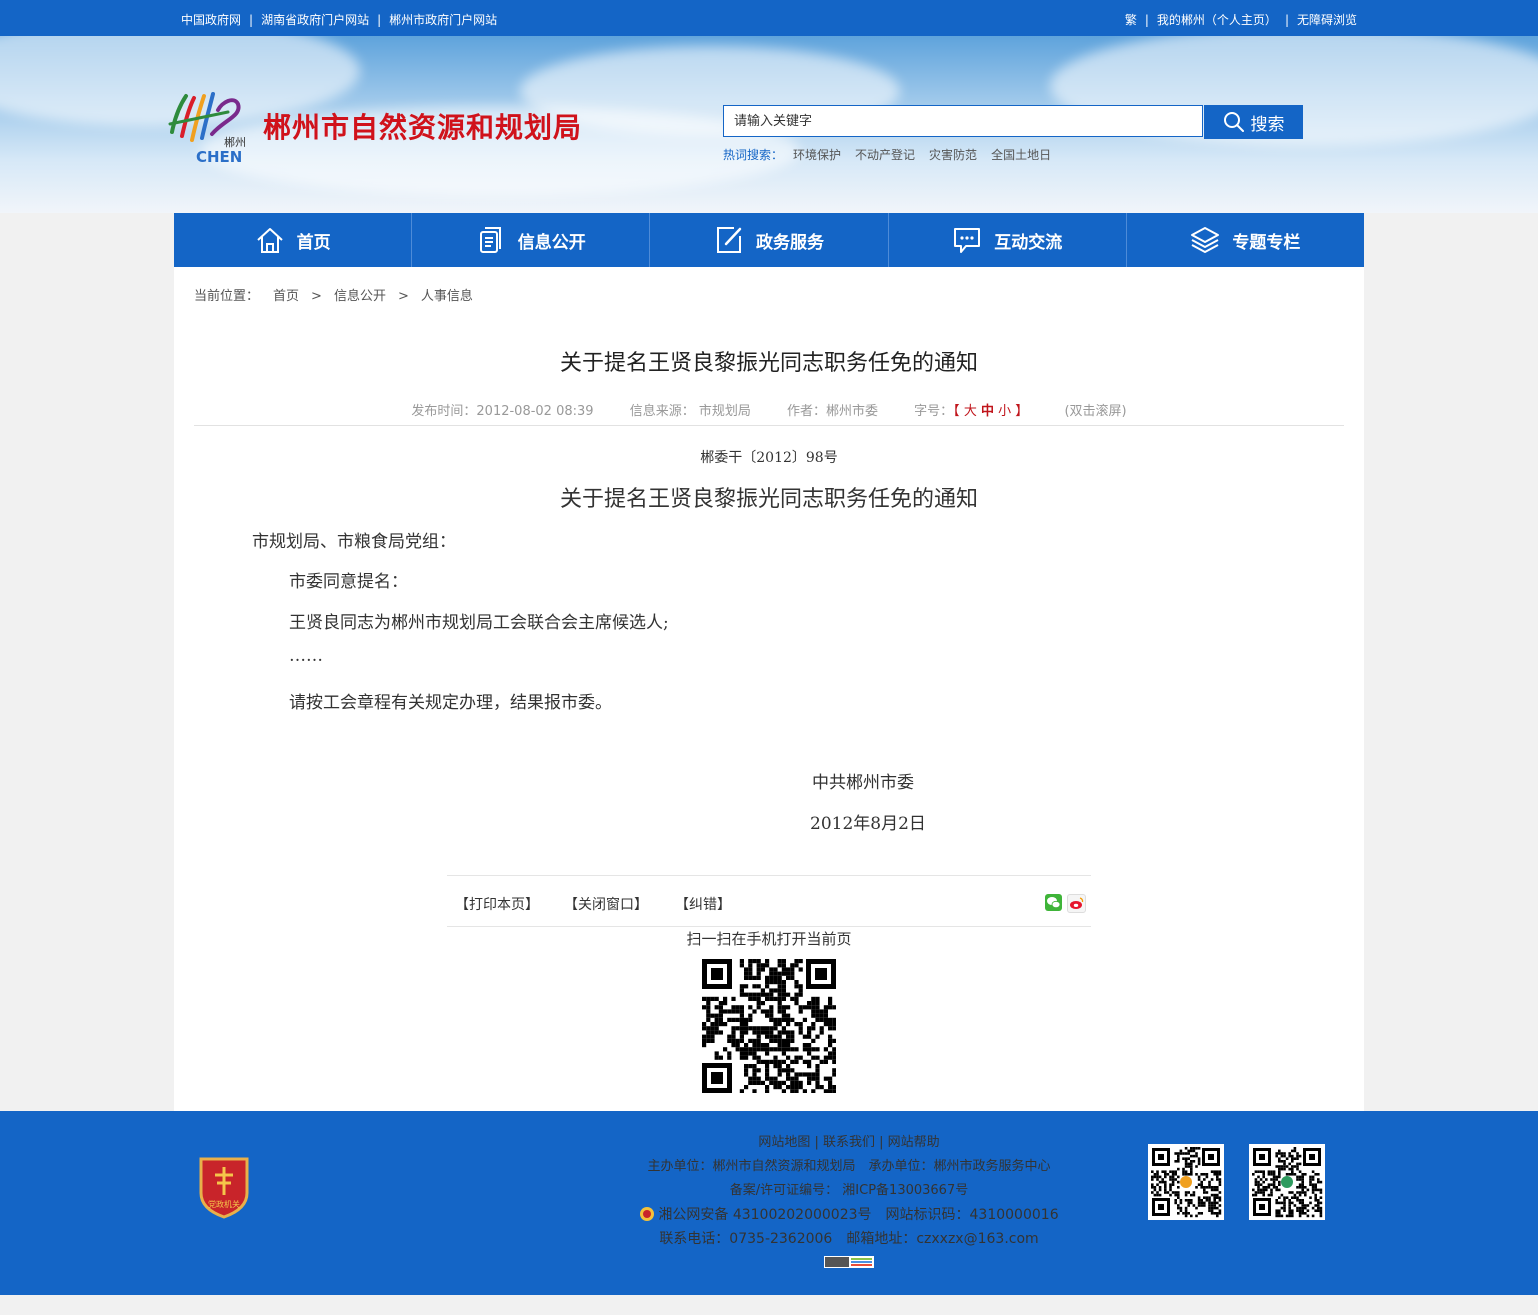 Image resolution: width=1538 pixels, height=1315 pixels. Describe the element at coordinates (211, 20) in the screenshot. I see `top-link-gov: 中国政府网` at that location.